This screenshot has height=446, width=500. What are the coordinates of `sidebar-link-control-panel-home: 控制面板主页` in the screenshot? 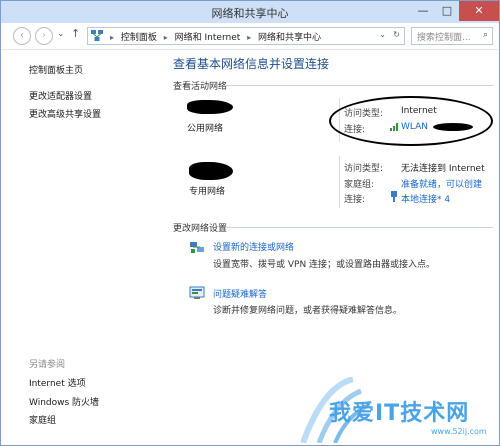 It's located at (56, 69).